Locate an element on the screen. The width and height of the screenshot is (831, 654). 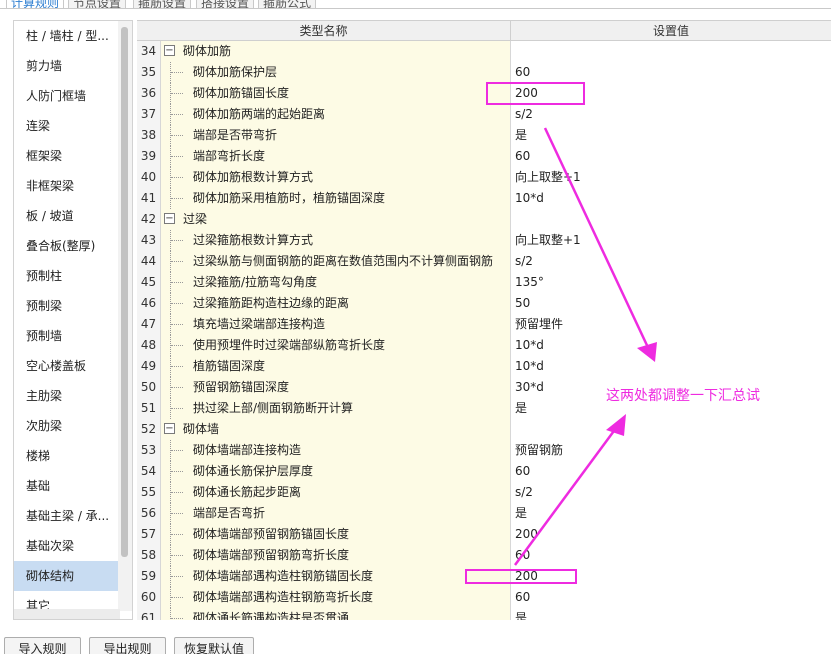
sidebar-horizontal-scrollbar is located at coordinates (67, 614).